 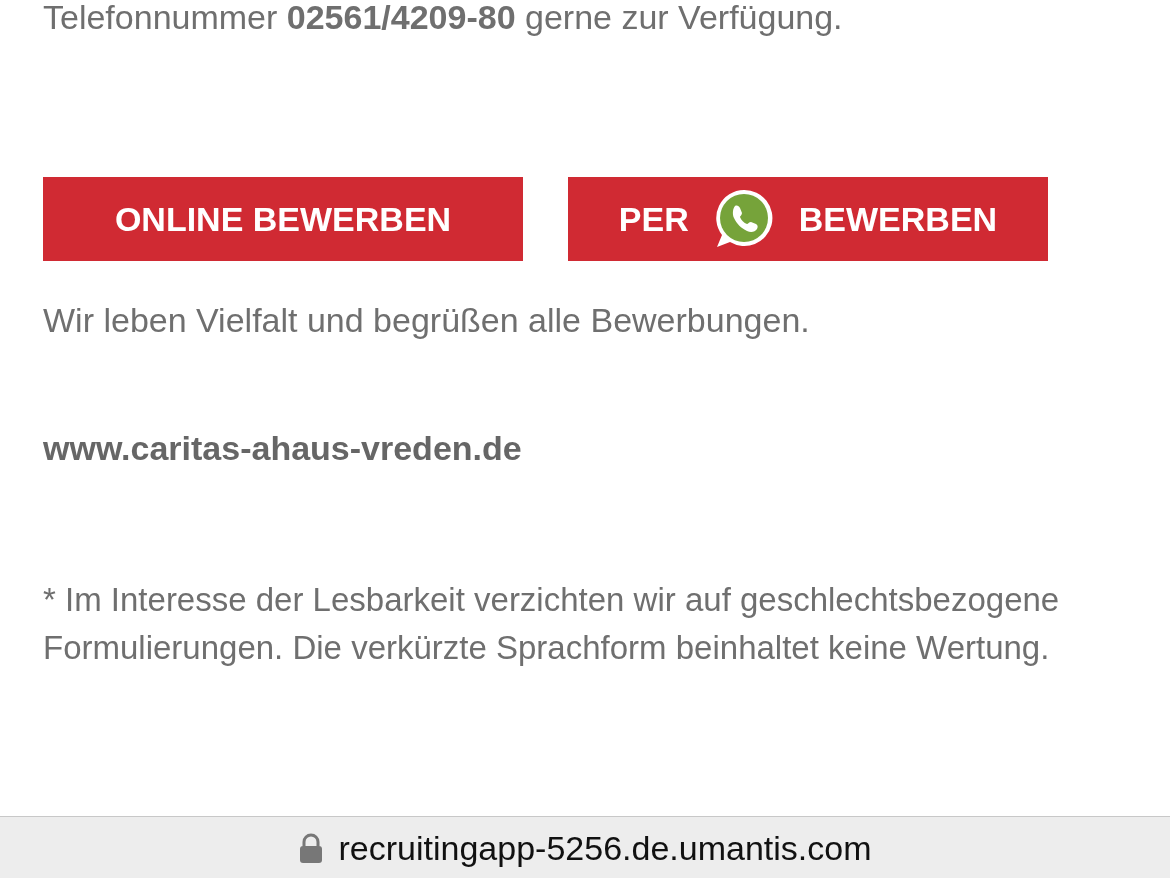 I want to click on button-label: PER, so click(x=653, y=219).